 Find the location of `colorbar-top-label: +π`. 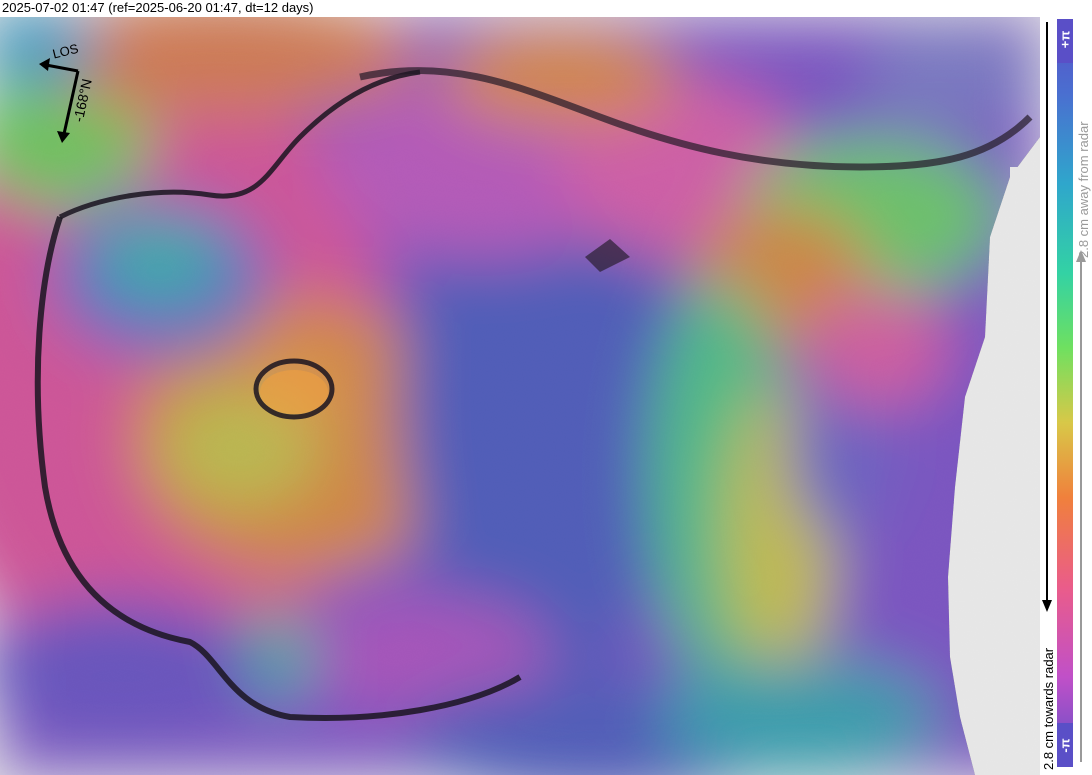

colorbar-top-label: +π is located at coordinates (1065, 39).